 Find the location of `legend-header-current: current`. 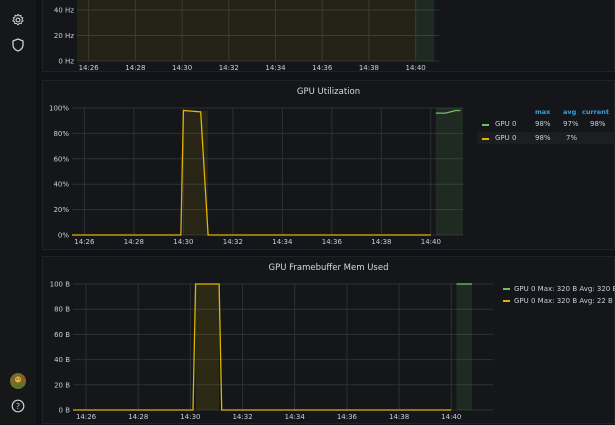

legend-header-current: current is located at coordinates (595, 112).